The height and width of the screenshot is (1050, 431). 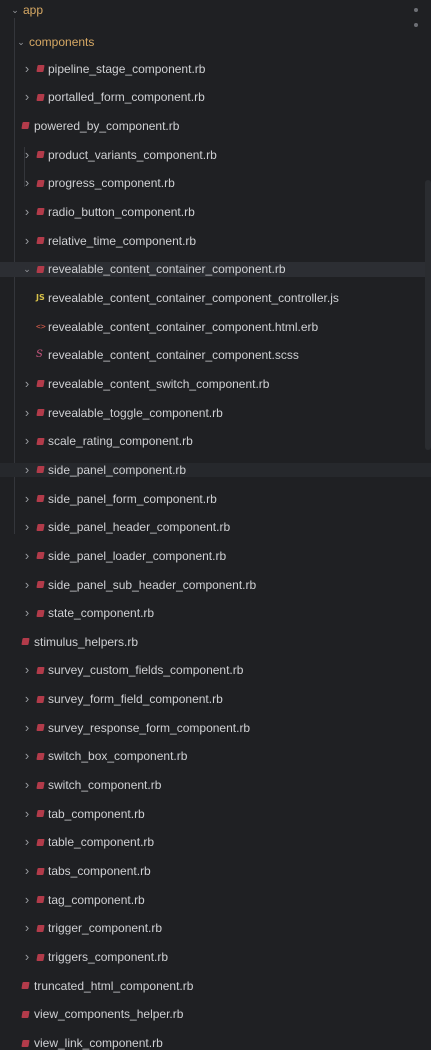 What do you see at coordinates (215, 42) in the screenshot?
I see `folder-row-components: ⌄ components` at bounding box center [215, 42].